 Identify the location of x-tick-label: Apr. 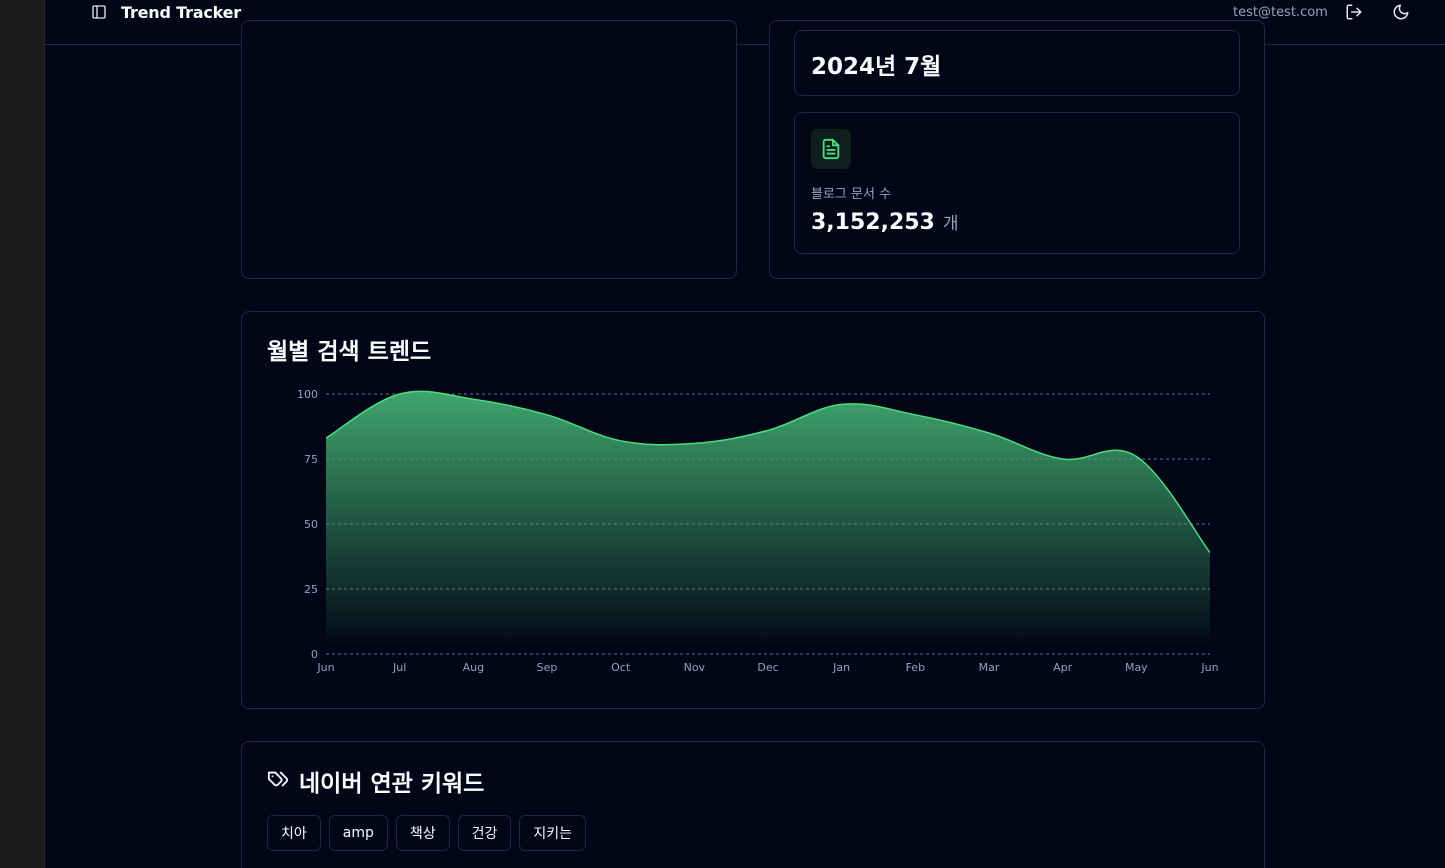
(1063, 667).